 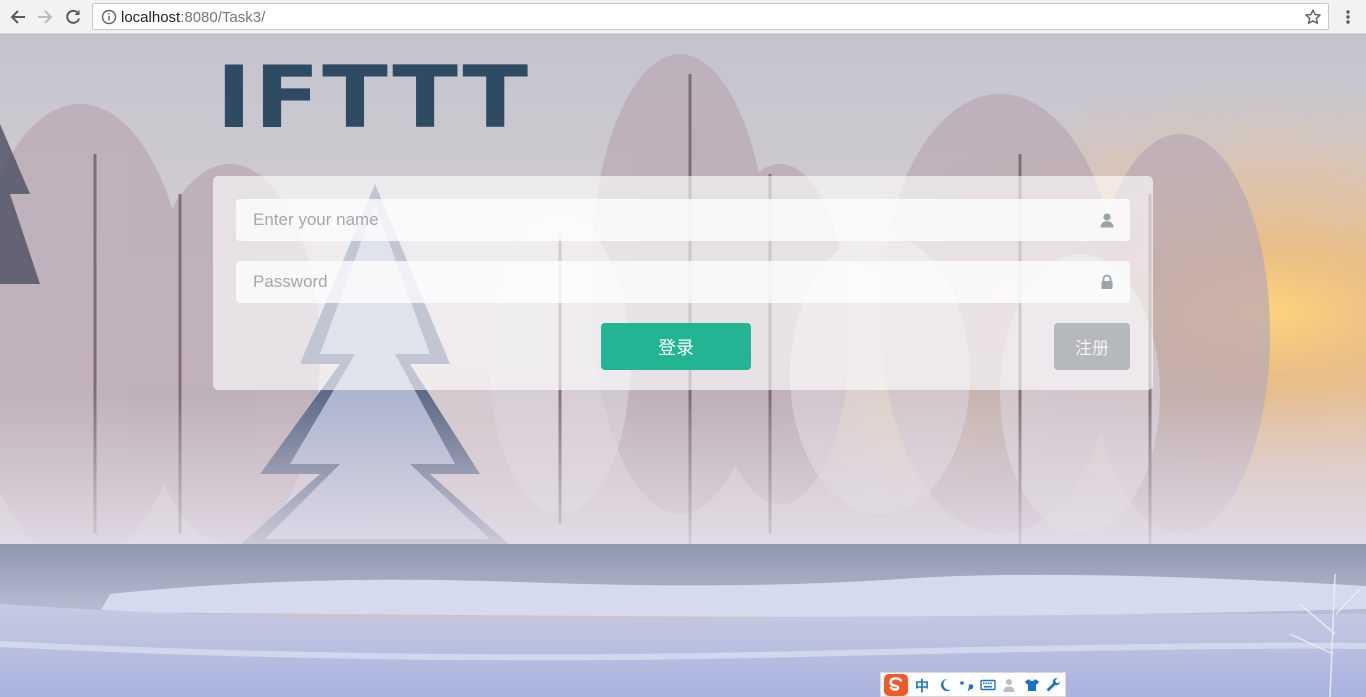 I want to click on username-field-container, so click(x=683, y=220).